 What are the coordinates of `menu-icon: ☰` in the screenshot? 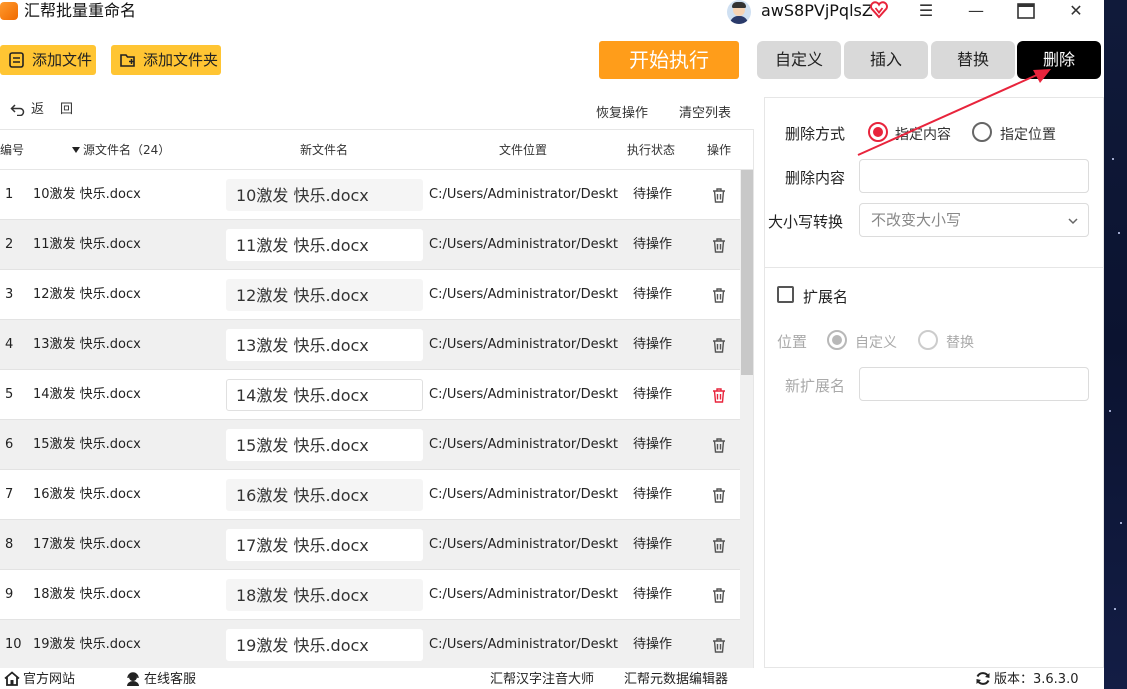 It's located at (926, 10).